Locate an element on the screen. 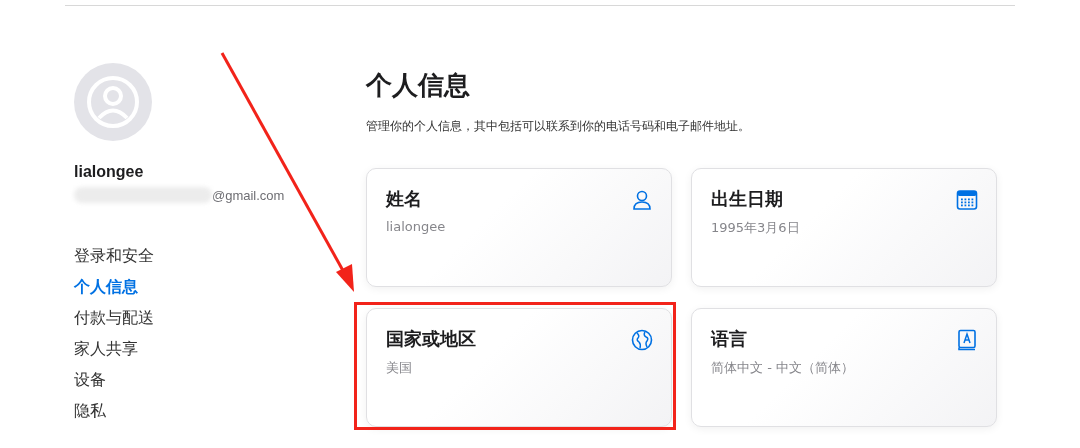 Image resolution: width=1080 pixels, height=448 pixels. page-description: 管理你的个人信息，其中包括可以联系到你的电话号码和电子邮件地址。 is located at coordinates (558, 126).